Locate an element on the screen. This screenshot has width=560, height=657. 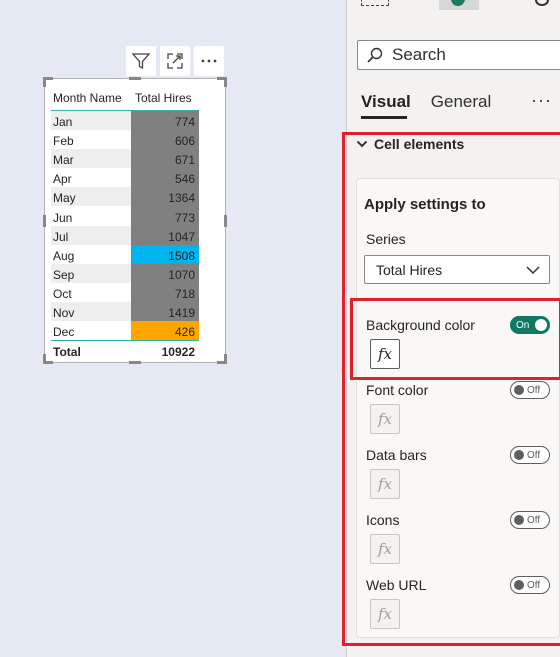
month-cell: Apr is located at coordinates (62, 179).